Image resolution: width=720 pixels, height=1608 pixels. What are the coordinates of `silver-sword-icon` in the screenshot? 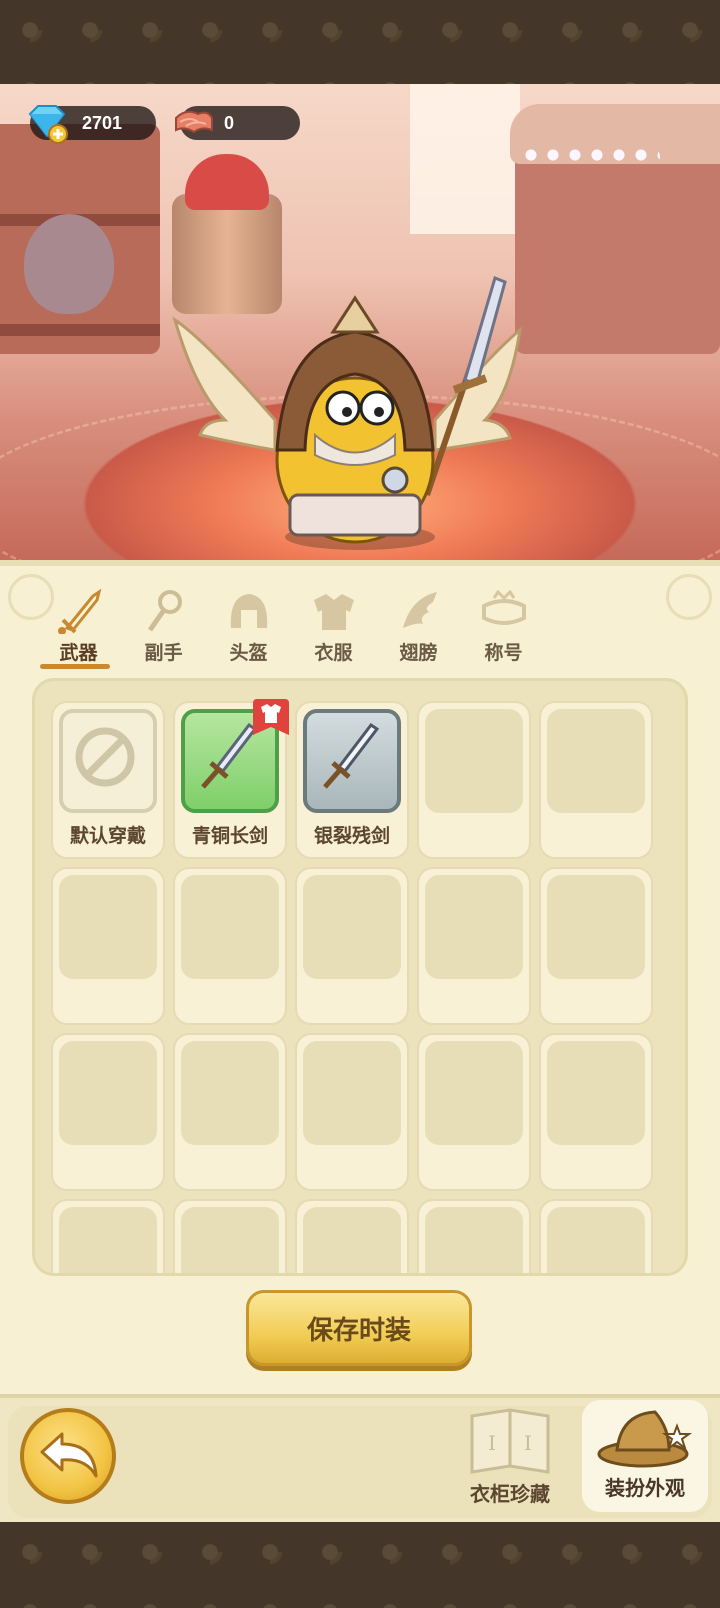 It's located at (351, 755).